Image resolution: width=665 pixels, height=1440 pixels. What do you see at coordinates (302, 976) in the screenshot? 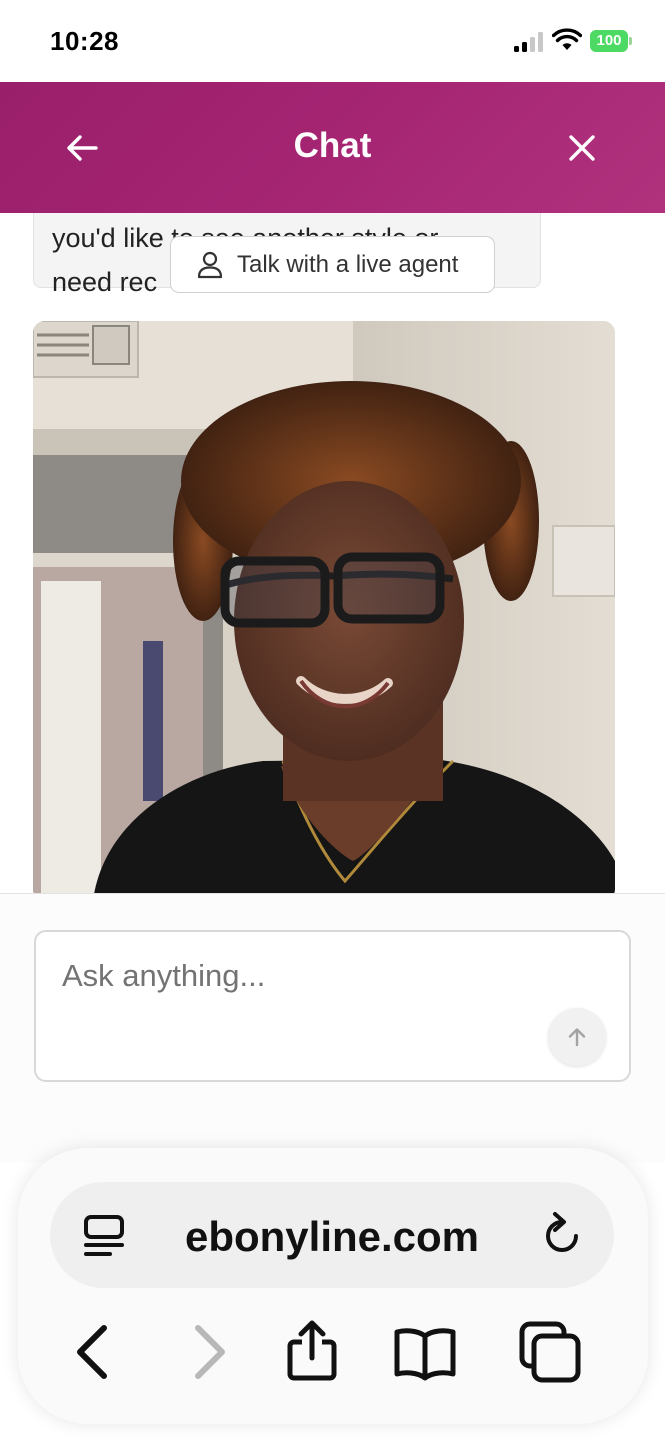
I see `message-input` at bounding box center [302, 976].